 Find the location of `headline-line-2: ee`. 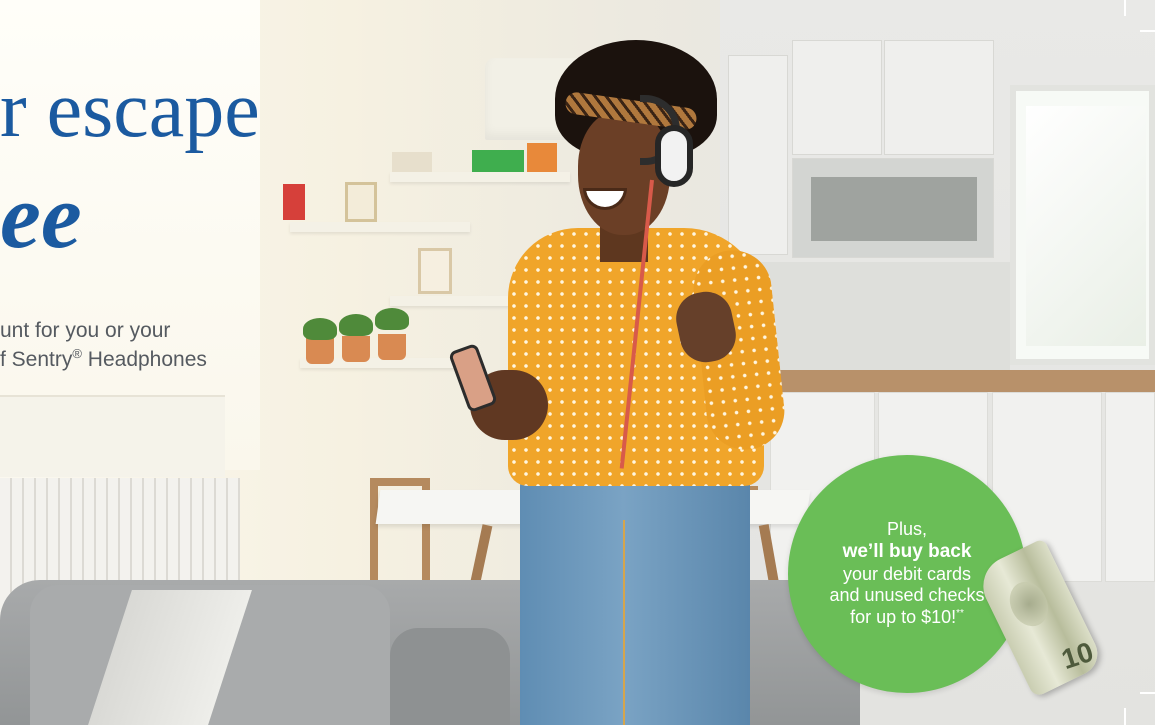

headline-line-2: ee is located at coordinates (41, 216).